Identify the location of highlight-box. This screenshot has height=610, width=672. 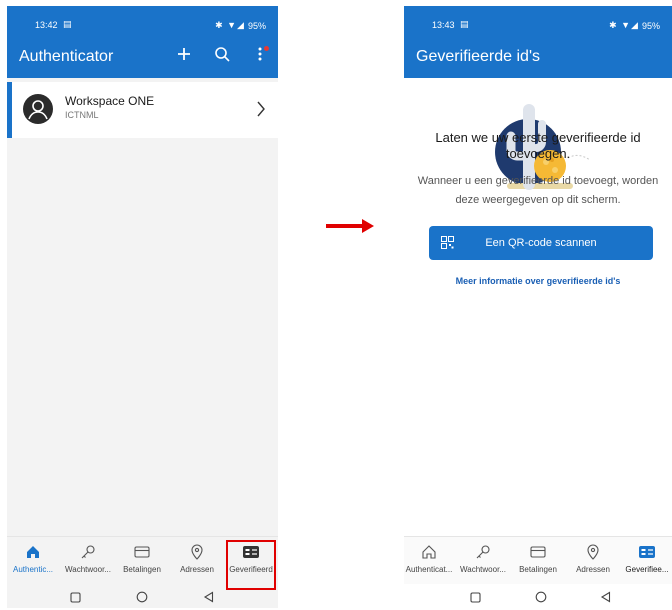
(251, 565).